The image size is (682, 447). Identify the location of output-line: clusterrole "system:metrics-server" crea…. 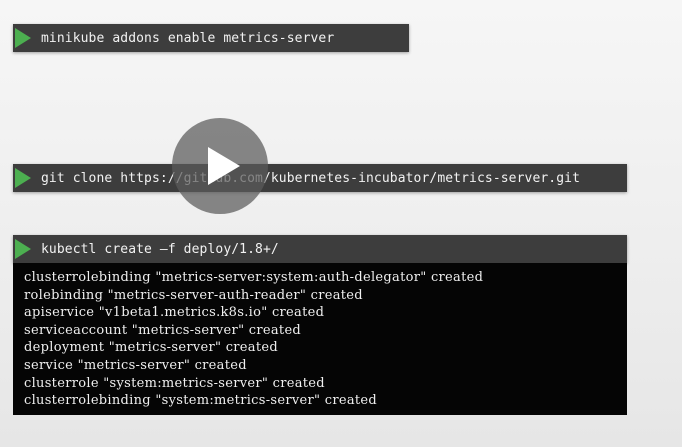
(174, 383).